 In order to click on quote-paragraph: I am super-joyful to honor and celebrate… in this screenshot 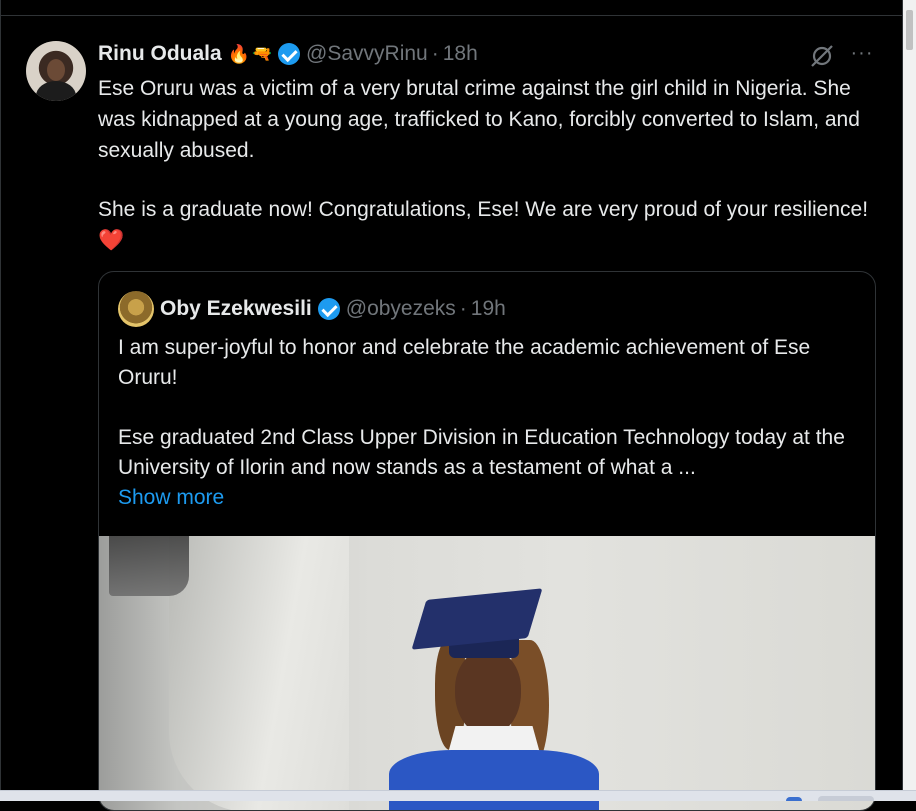, I will do `click(464, 362)`.